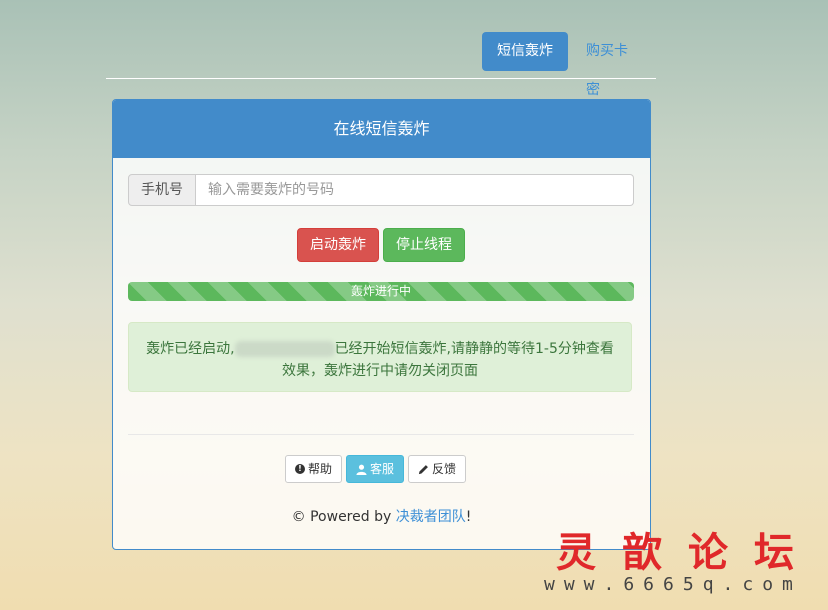 This screenshot has height=610, width=828. I want to click on service-label: 客服, so click(382, 469).